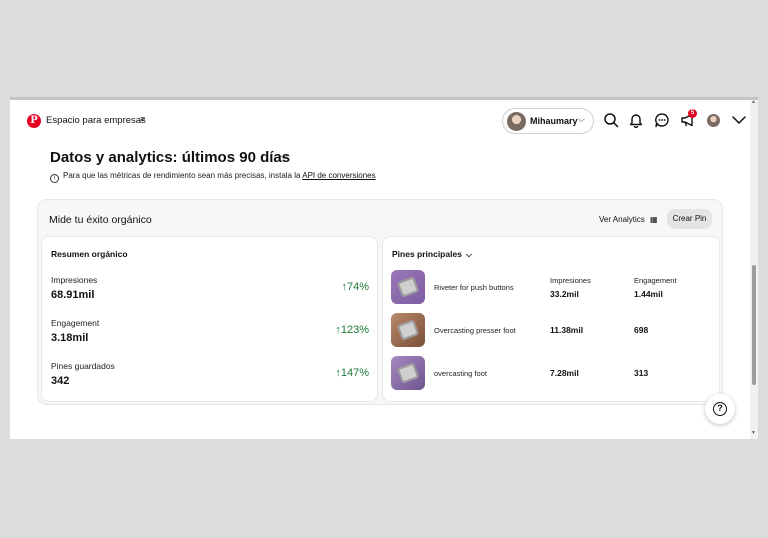 This screenshot has height=538, width=768. I want to click on conversions-api-link: API de conversiones, so click(338, 175).